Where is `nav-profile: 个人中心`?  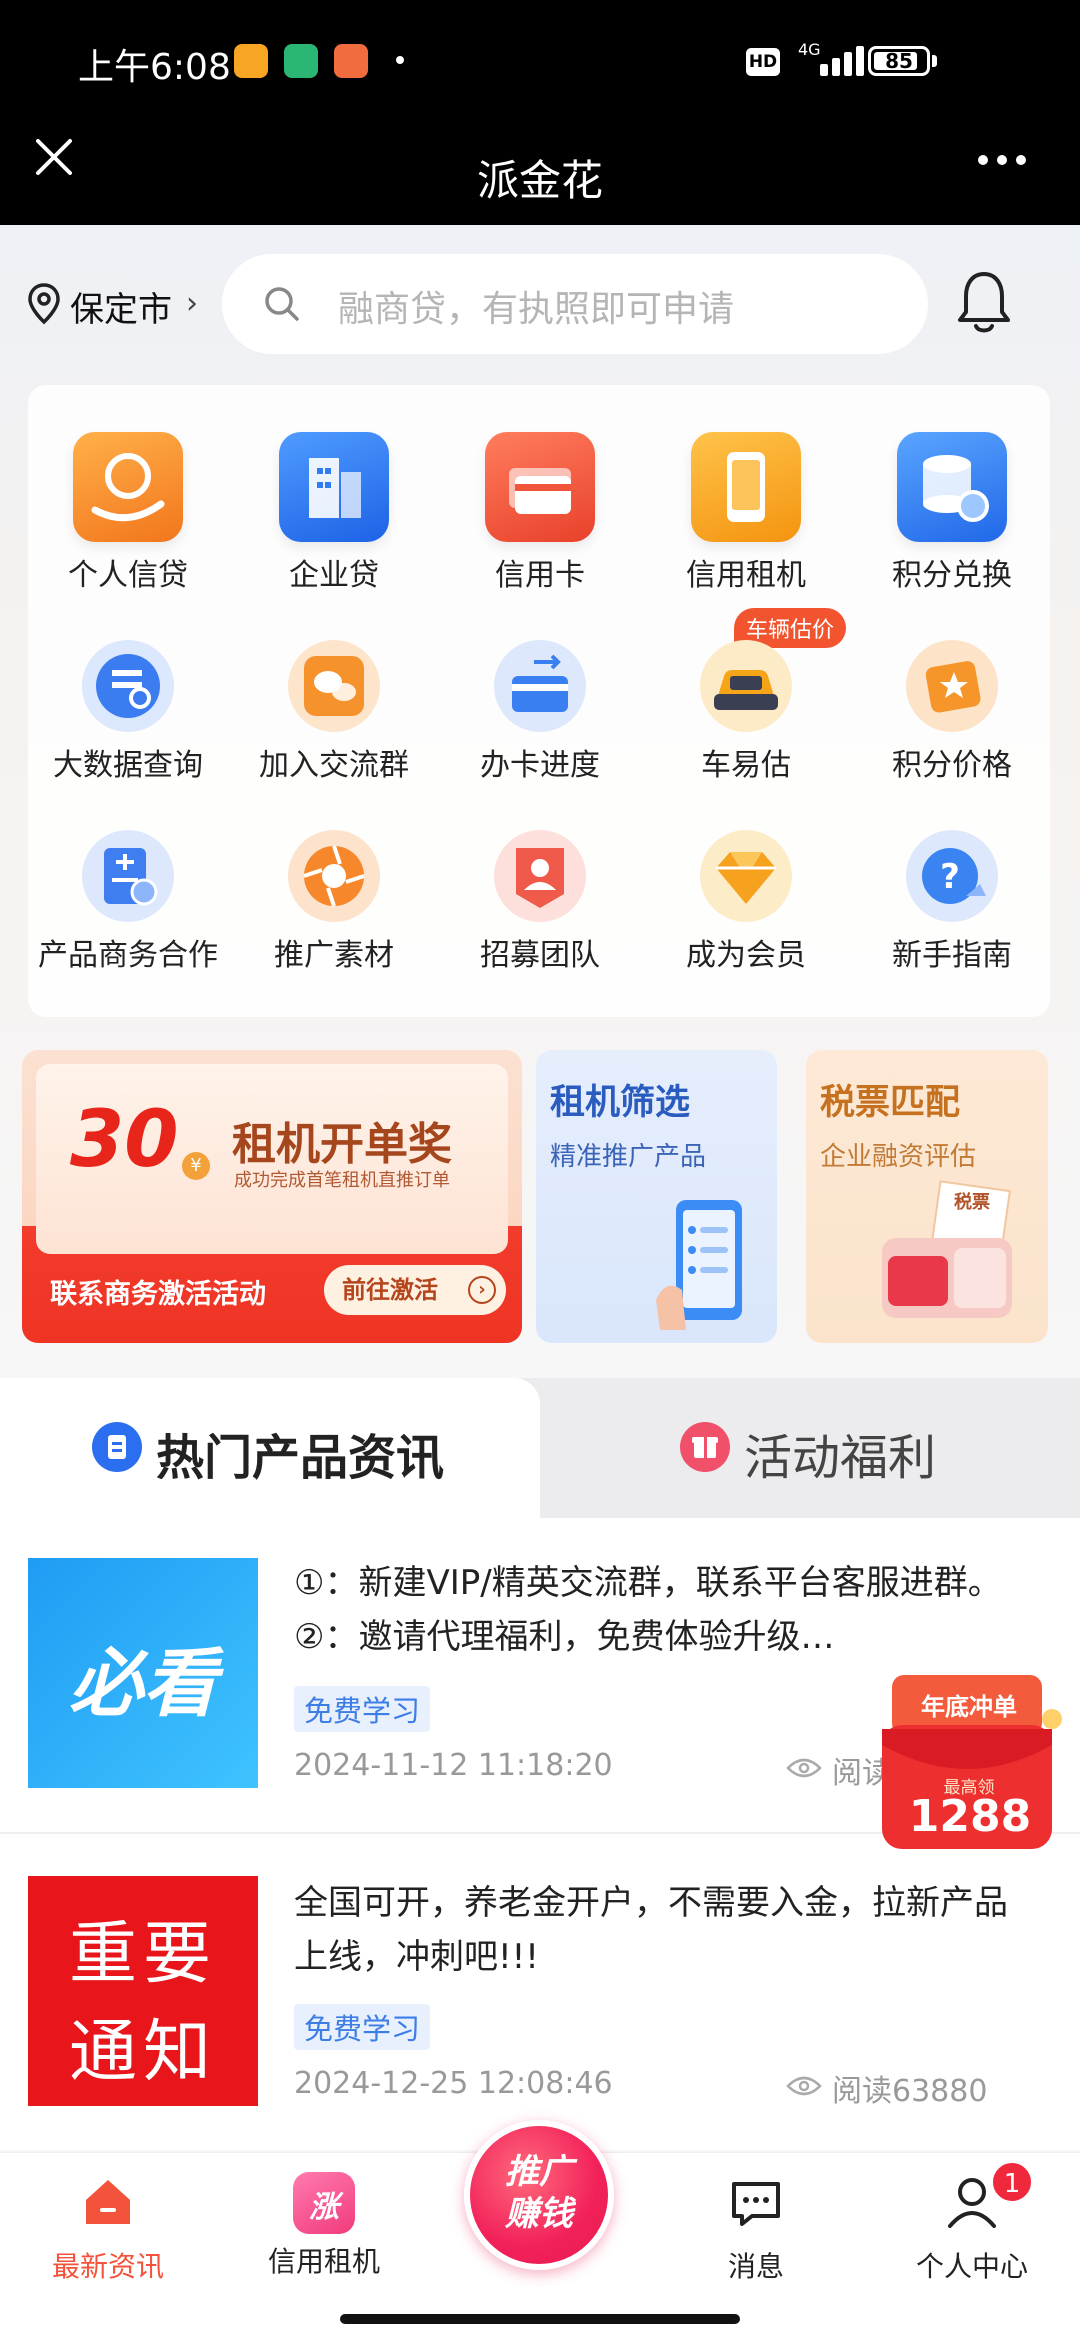 nav-profile: 个人中心 is located at coordinates (972, 2228).